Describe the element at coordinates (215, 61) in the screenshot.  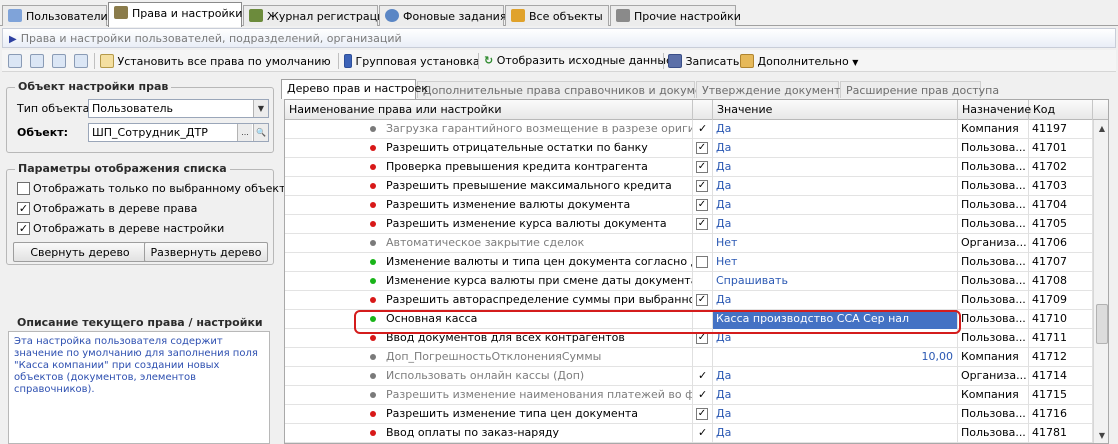
I see `set-defaults-button: Установить все права по умолчанию` at that location.